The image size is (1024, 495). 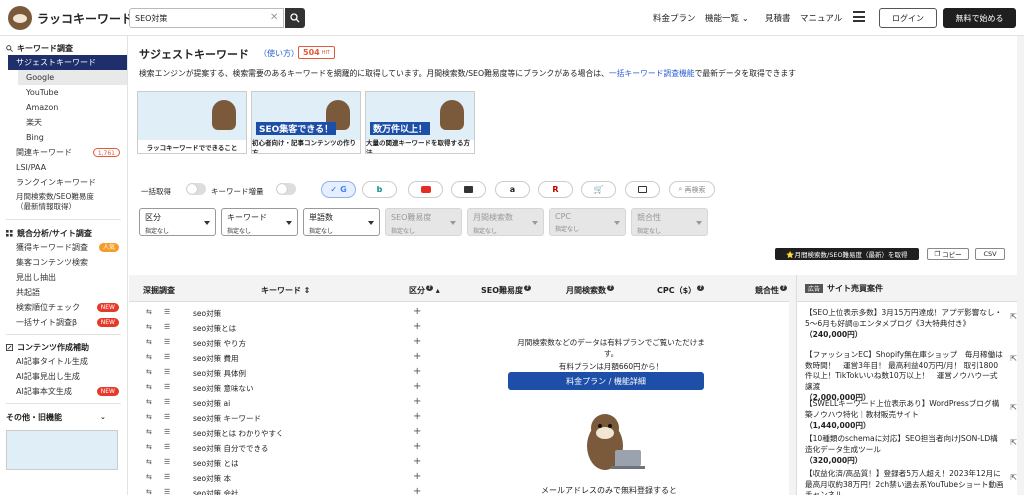 I want to click on copy-button: ❐ コピー, so click(x=948, y=254).